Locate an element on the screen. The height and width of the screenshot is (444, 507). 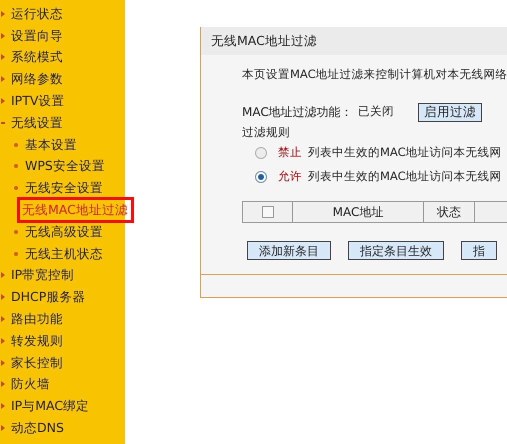
action-button: 指 is located at coordinates (479, 250).